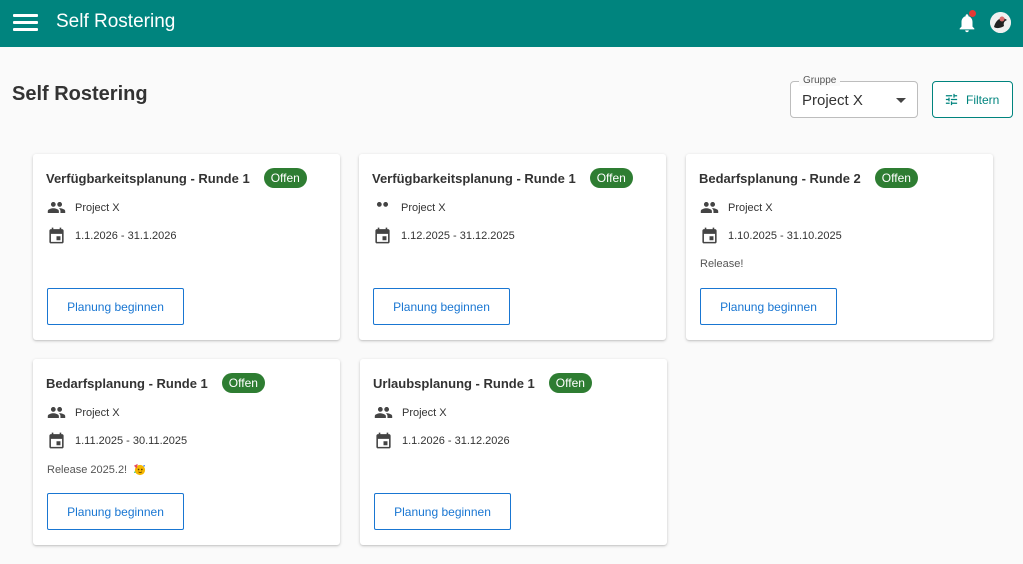 This screenshot has width=1023, height=564. I want to click on card-dates: 1.1.2026 - 31.1.2026, so click(126, 235).